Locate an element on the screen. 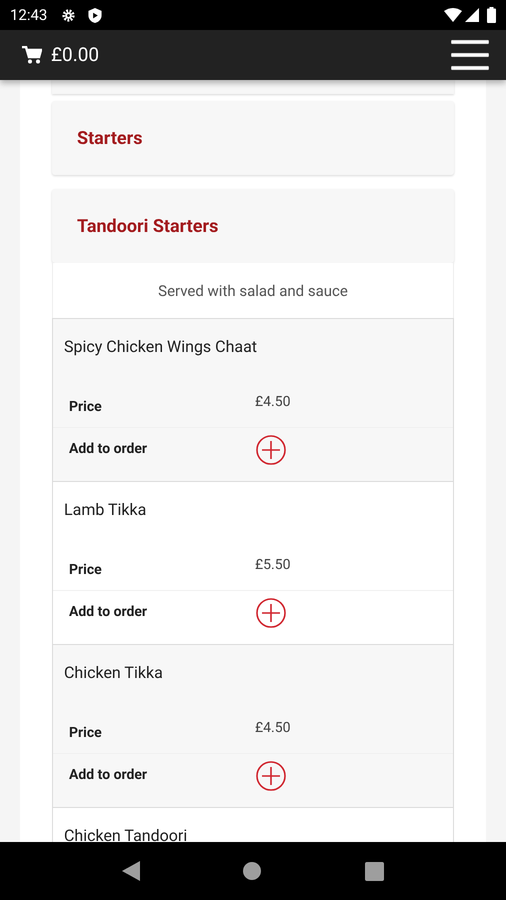 This screenshot has height=900, width=506. menu-button is located at coordinates (470, 55).